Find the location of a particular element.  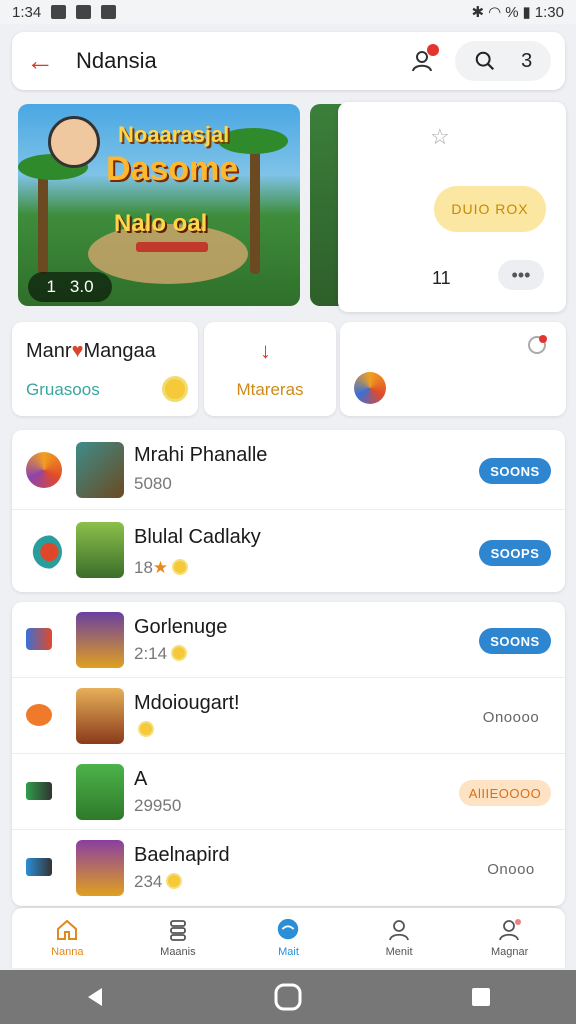

game-logo-line2: Dasome is located at coordinates (172, 169).